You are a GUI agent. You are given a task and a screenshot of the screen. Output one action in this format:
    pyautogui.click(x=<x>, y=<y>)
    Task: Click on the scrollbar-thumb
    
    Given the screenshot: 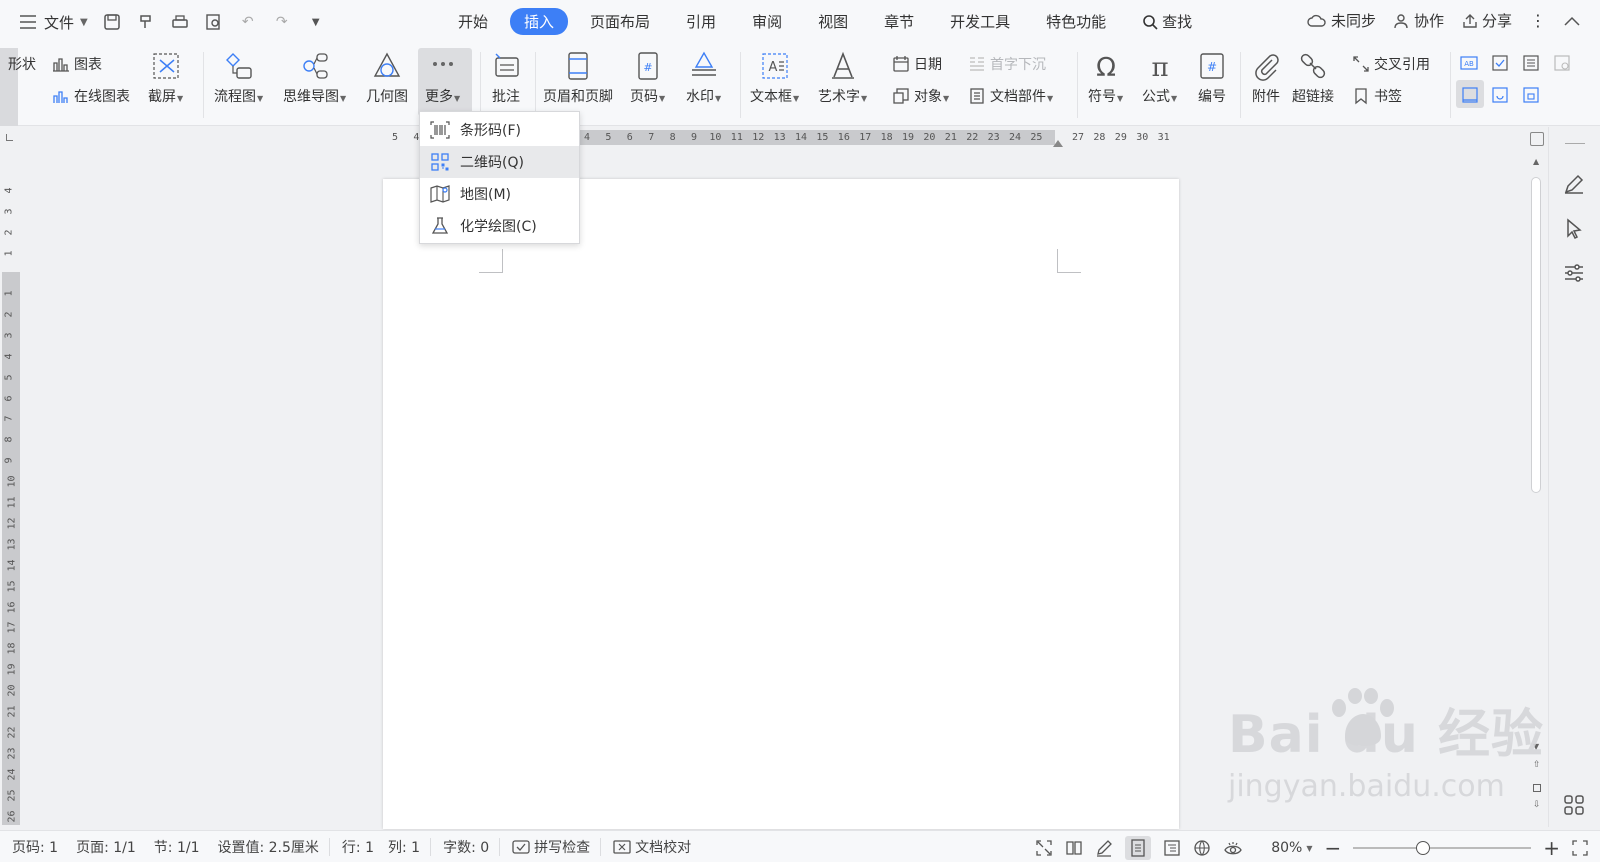 What is the action you would take?
    pyautogui.click(x=1536, y=335)
    